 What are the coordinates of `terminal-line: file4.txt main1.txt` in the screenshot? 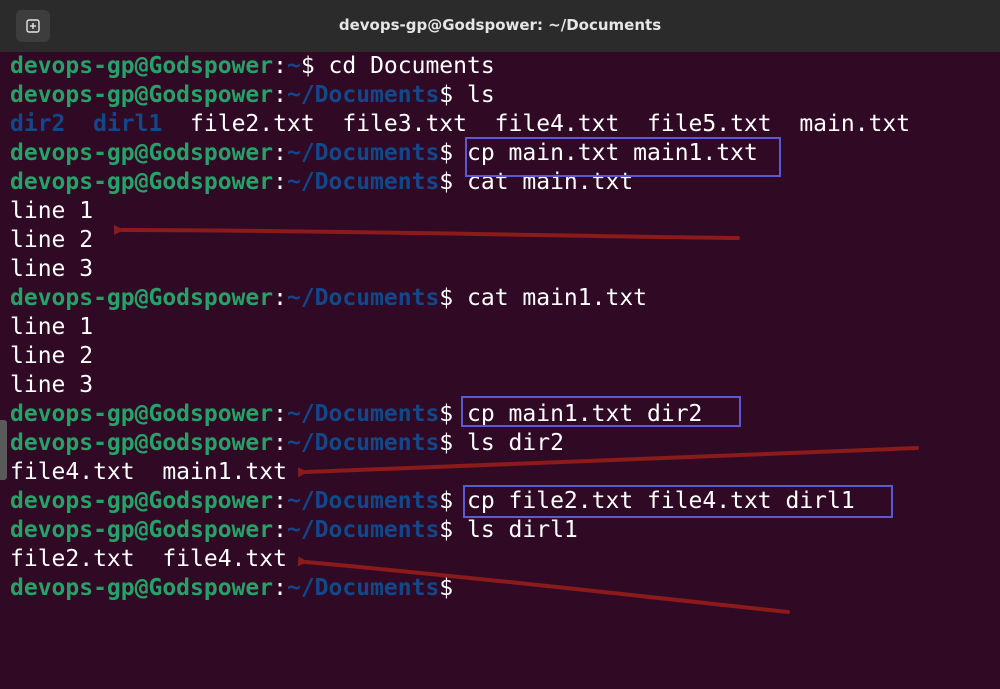 It's located at (460, 472).